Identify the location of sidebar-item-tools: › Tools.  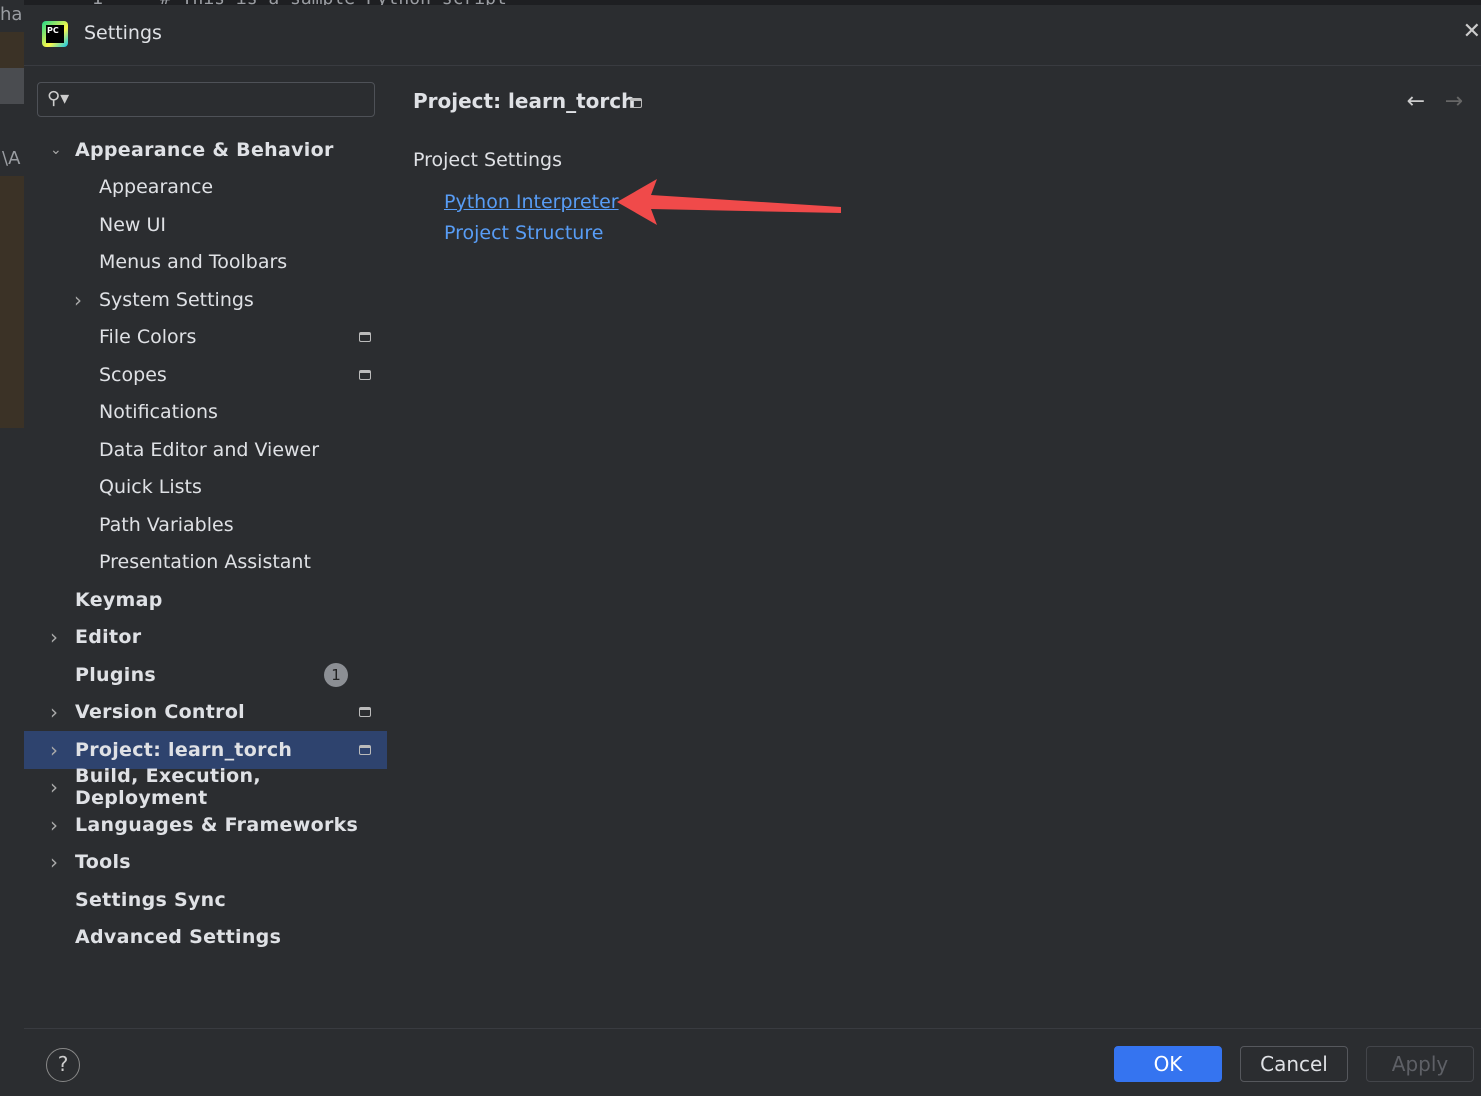
(205, 863).